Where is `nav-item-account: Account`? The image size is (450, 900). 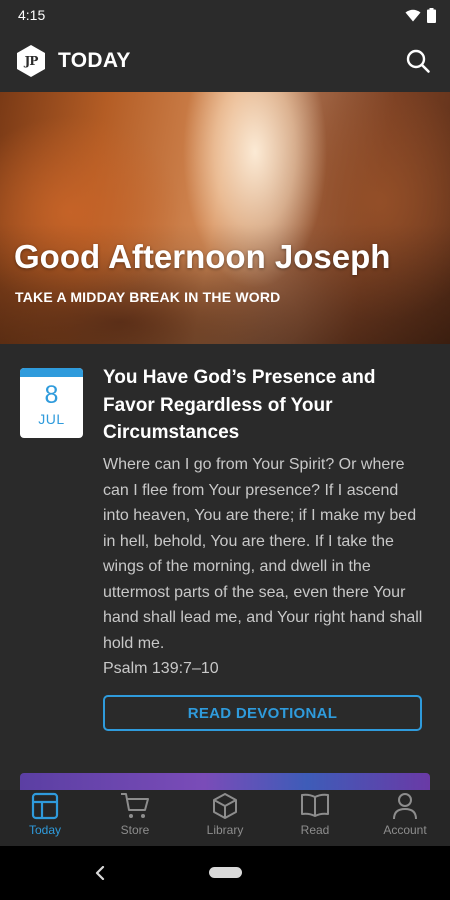 nav-item-account: Account is located at coordinates (405, 818).